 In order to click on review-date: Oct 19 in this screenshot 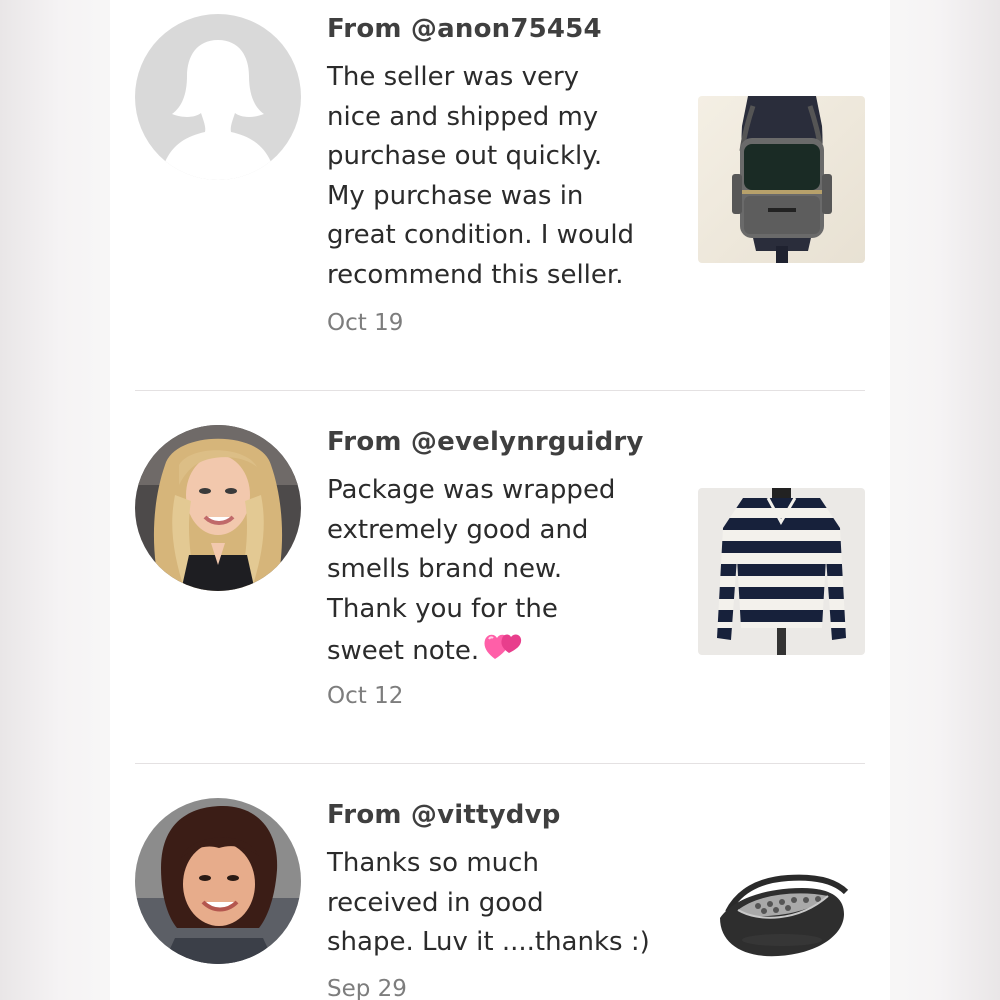, I will do `click(365, 323)`.